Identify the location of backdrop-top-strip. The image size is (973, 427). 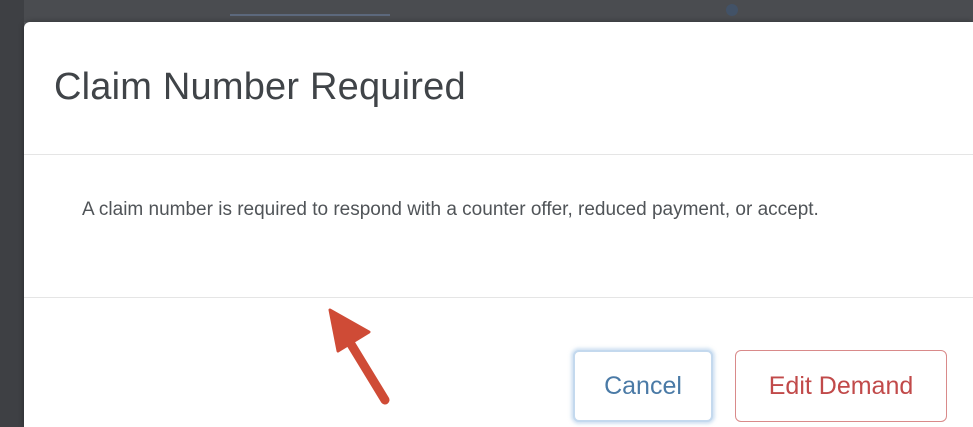
(486, 11).